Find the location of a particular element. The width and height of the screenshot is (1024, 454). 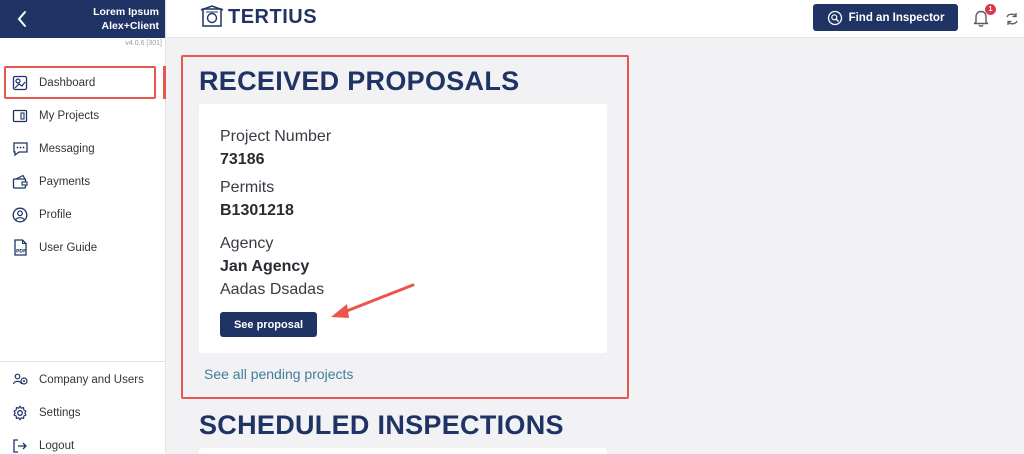

sidebar-item-profile: Profile is located at coordinates (83, 214).